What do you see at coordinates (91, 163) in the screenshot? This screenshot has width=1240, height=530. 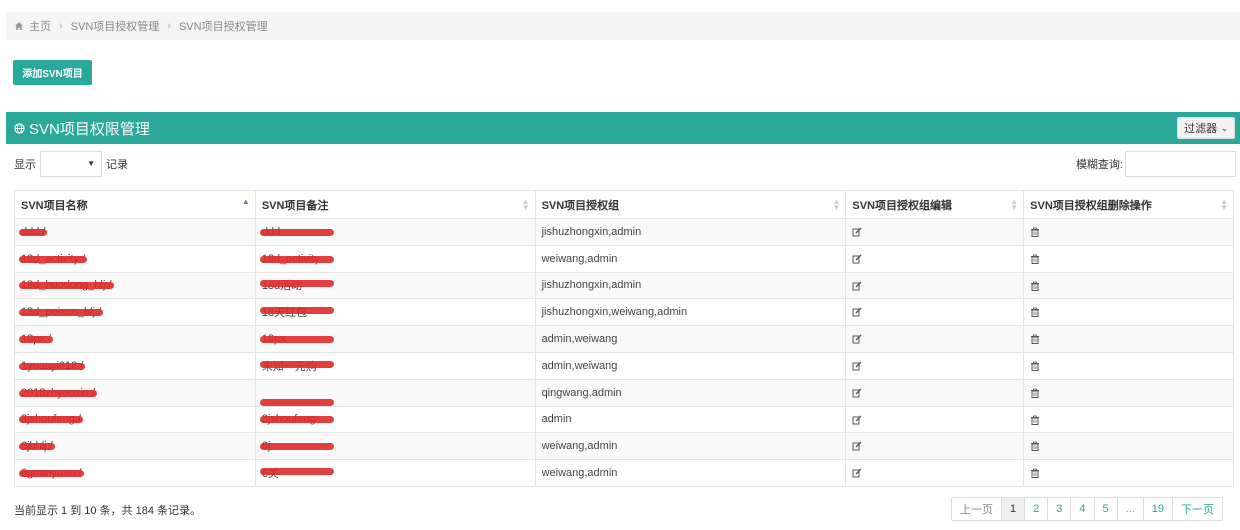 I see `caret-down-icon: ▼` at bounding box center [91, 163].